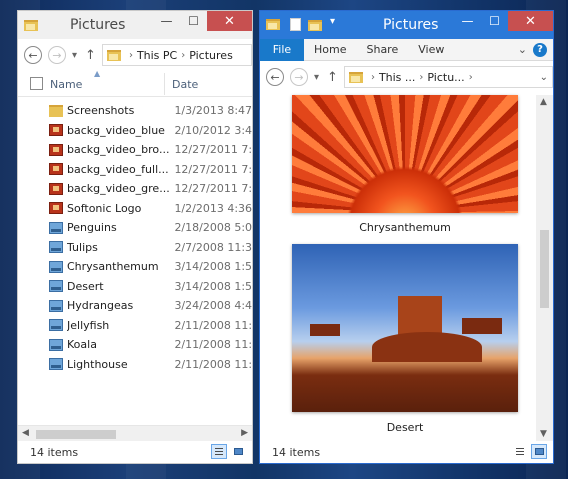 This screenshot has width=568, height=479. I want to click on vertical-scrollbar: ▲ ▼, so click(544, 268).